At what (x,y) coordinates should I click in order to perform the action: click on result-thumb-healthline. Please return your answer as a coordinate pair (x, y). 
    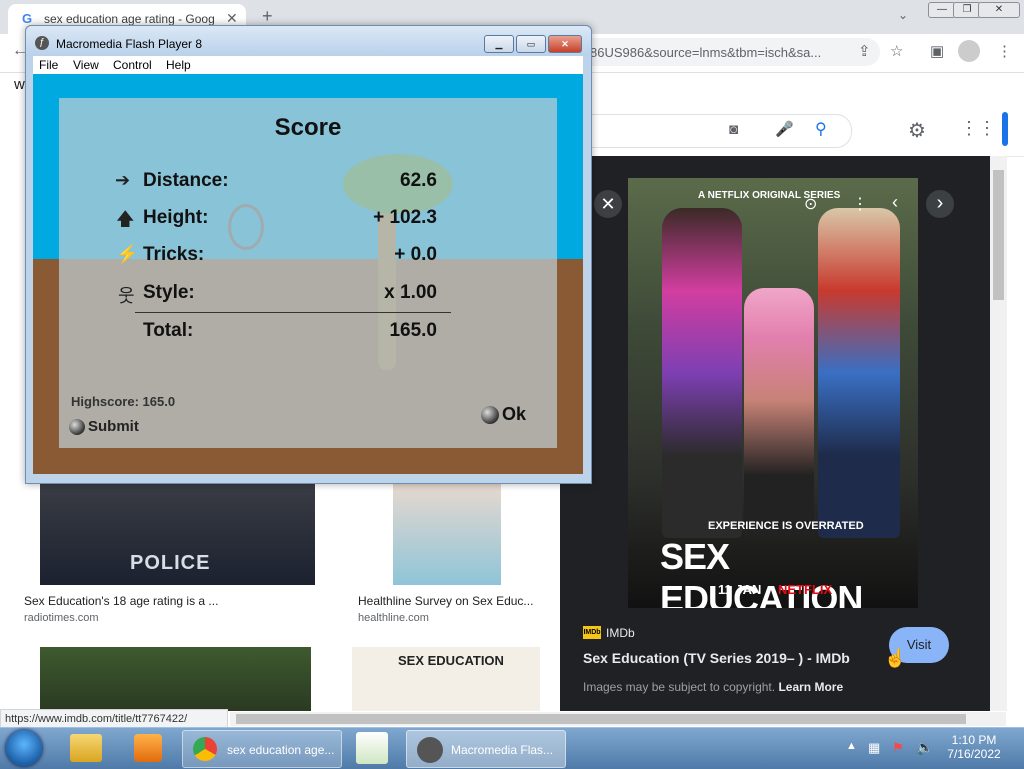
    Looking at the image, I should click on (447, 533).